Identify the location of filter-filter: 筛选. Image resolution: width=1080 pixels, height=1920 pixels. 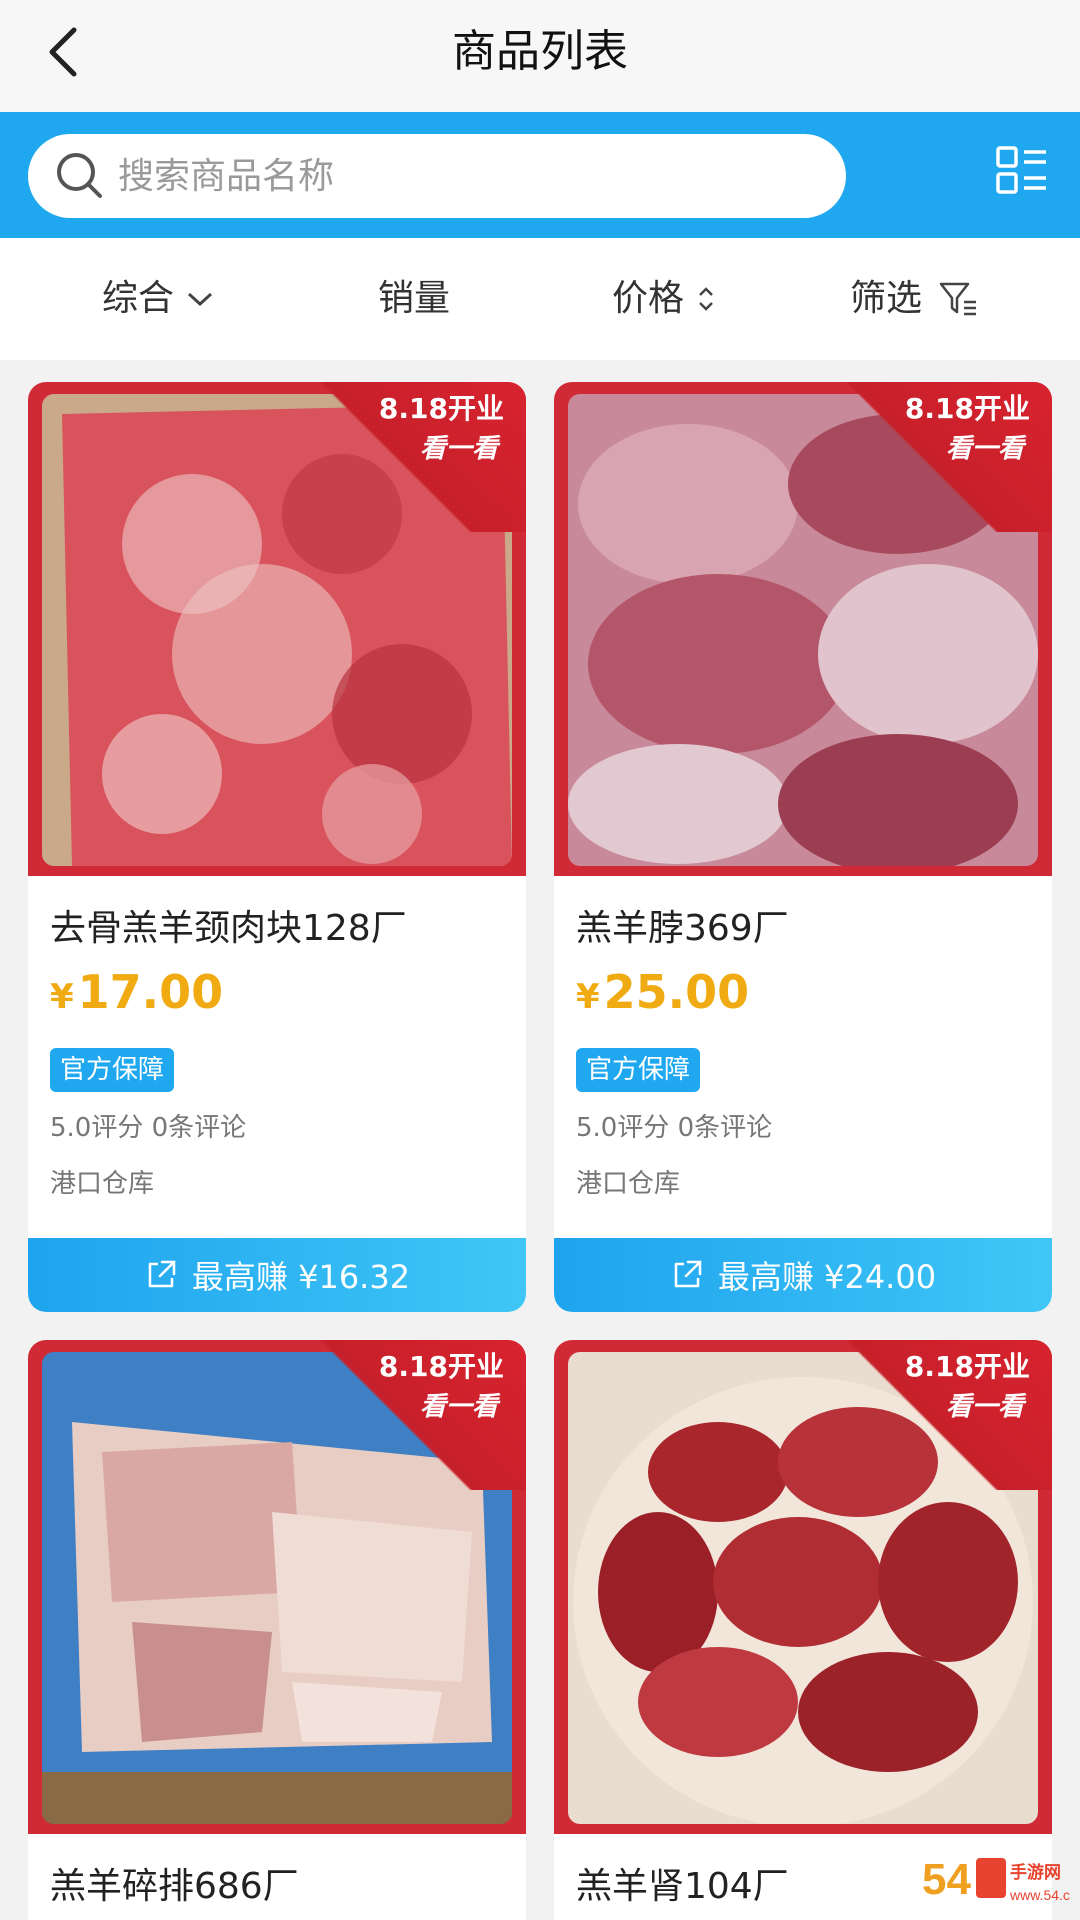
(915, 299).